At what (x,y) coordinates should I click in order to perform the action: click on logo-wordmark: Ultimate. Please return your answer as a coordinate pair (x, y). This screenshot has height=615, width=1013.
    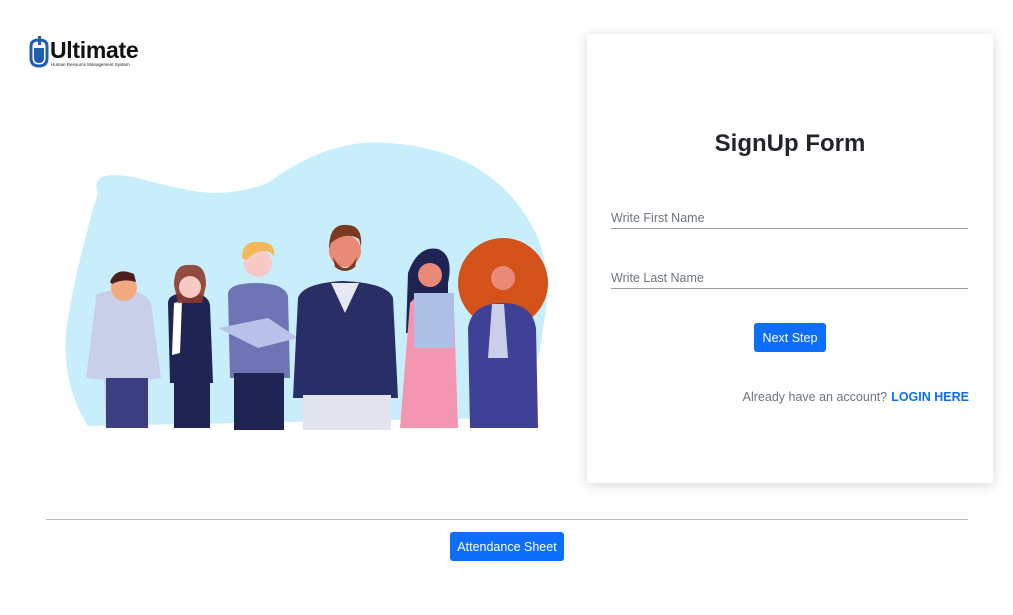
    Looking at the image, I should click on (94, 50).